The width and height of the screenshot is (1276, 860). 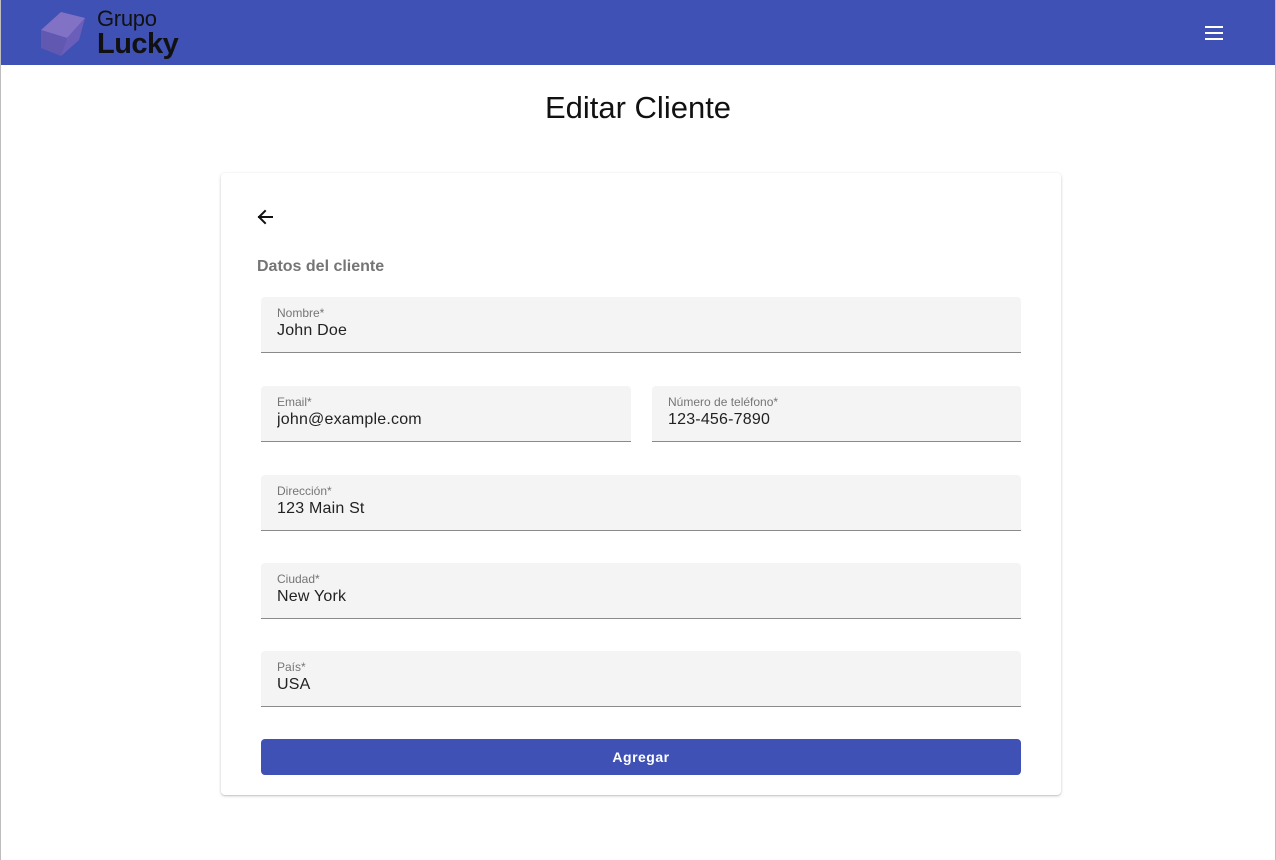 I want to click on logo-line-lucky: Lucky, so click(x=138, y=44).